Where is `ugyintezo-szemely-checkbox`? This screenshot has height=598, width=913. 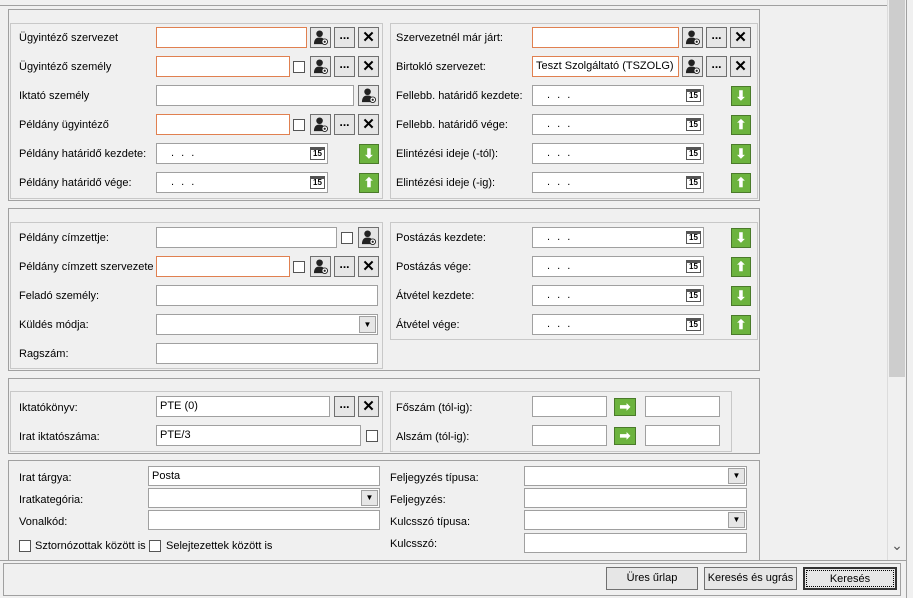
ugyintezo-szemely-checkbox is located at coordinates (299, 67).